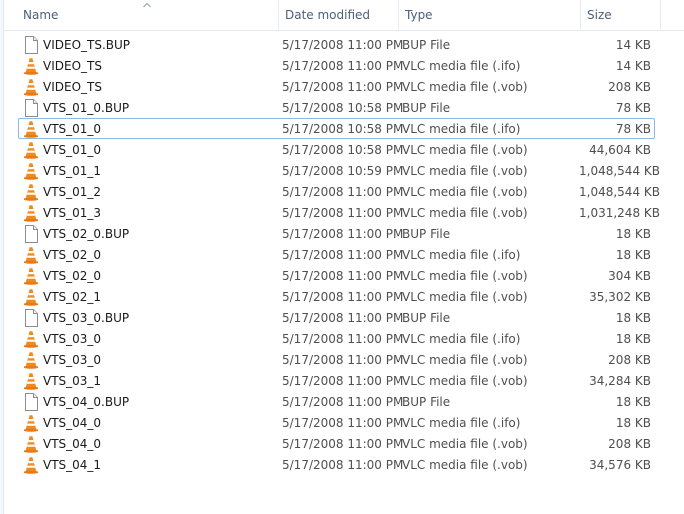  What do you see at coordinates (72, 171) in the screenshot?
I see `file-name: VTS_01_1` at bounding box center [72, 171].